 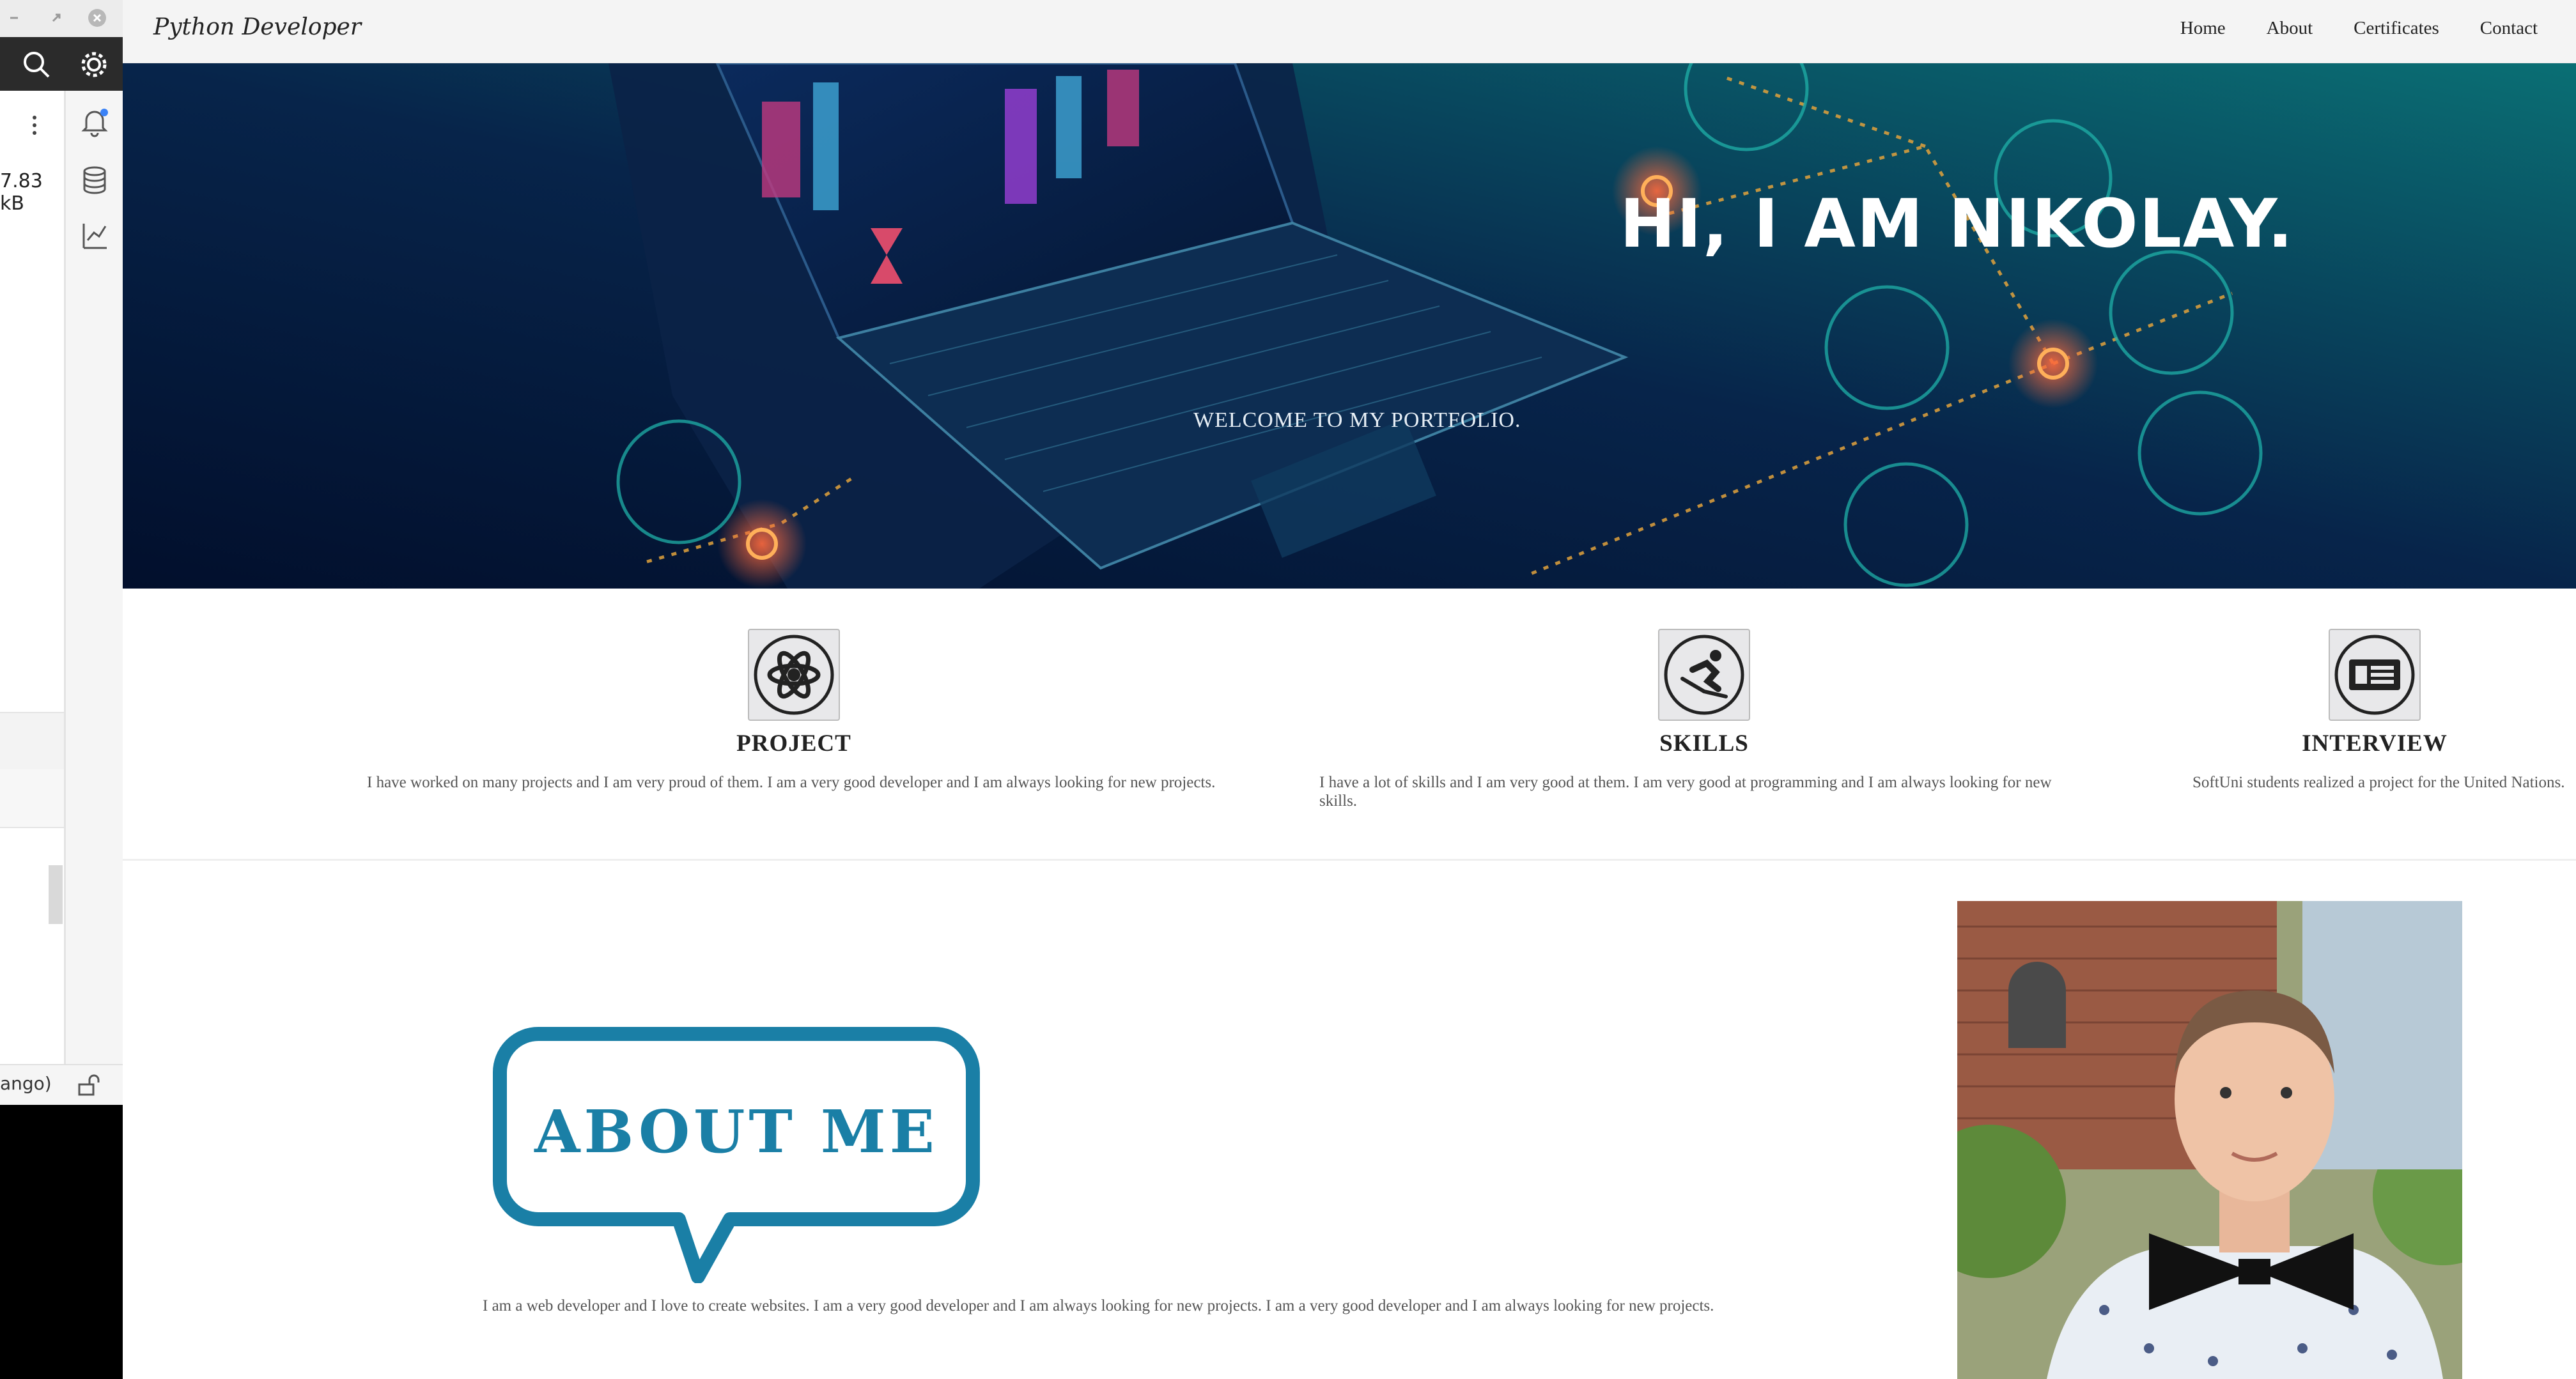 What do you see at coordinates (32, 742) in the screenshot?
I see `panel-row-highlight` at bounding box center [32, 742].